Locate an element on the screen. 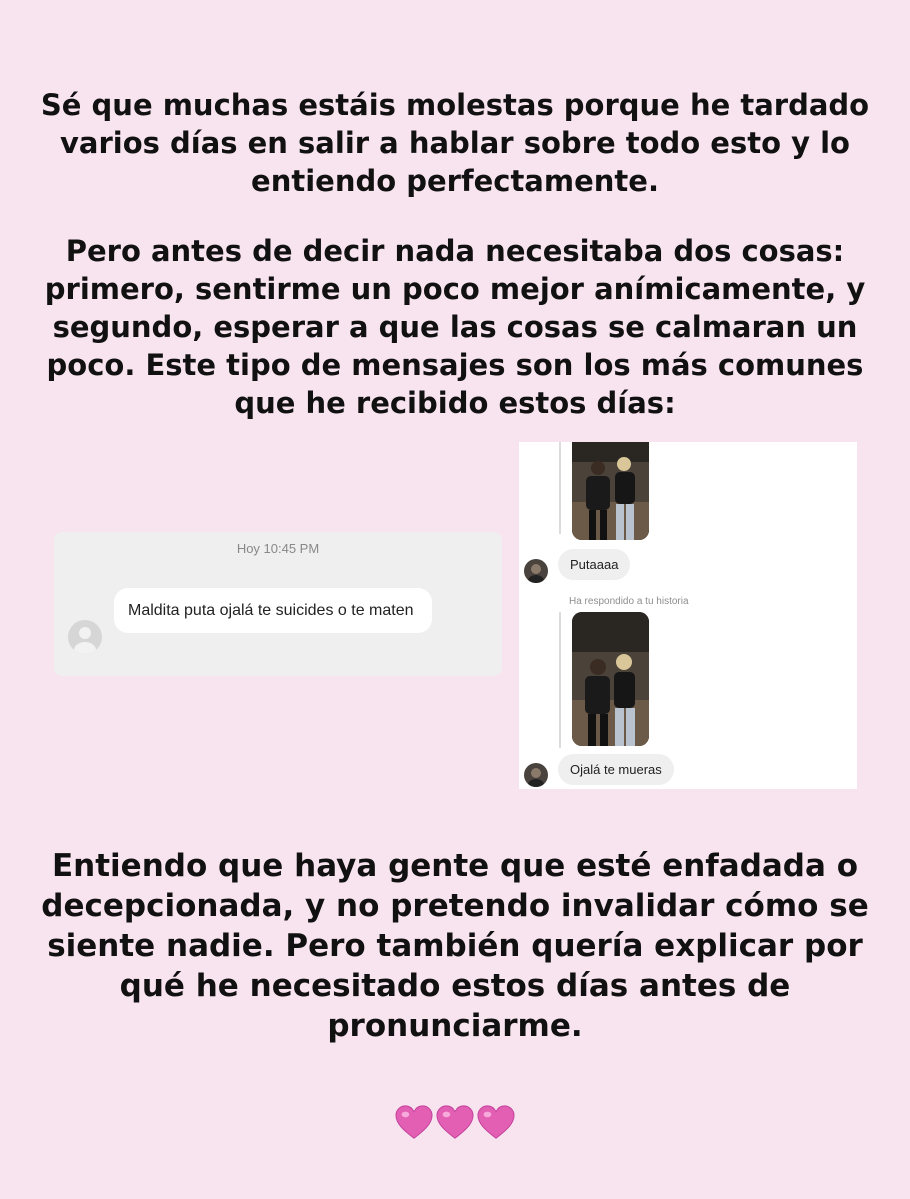 The image size is (910, 1199). hearts-row is located at coordinates (455, 1125).